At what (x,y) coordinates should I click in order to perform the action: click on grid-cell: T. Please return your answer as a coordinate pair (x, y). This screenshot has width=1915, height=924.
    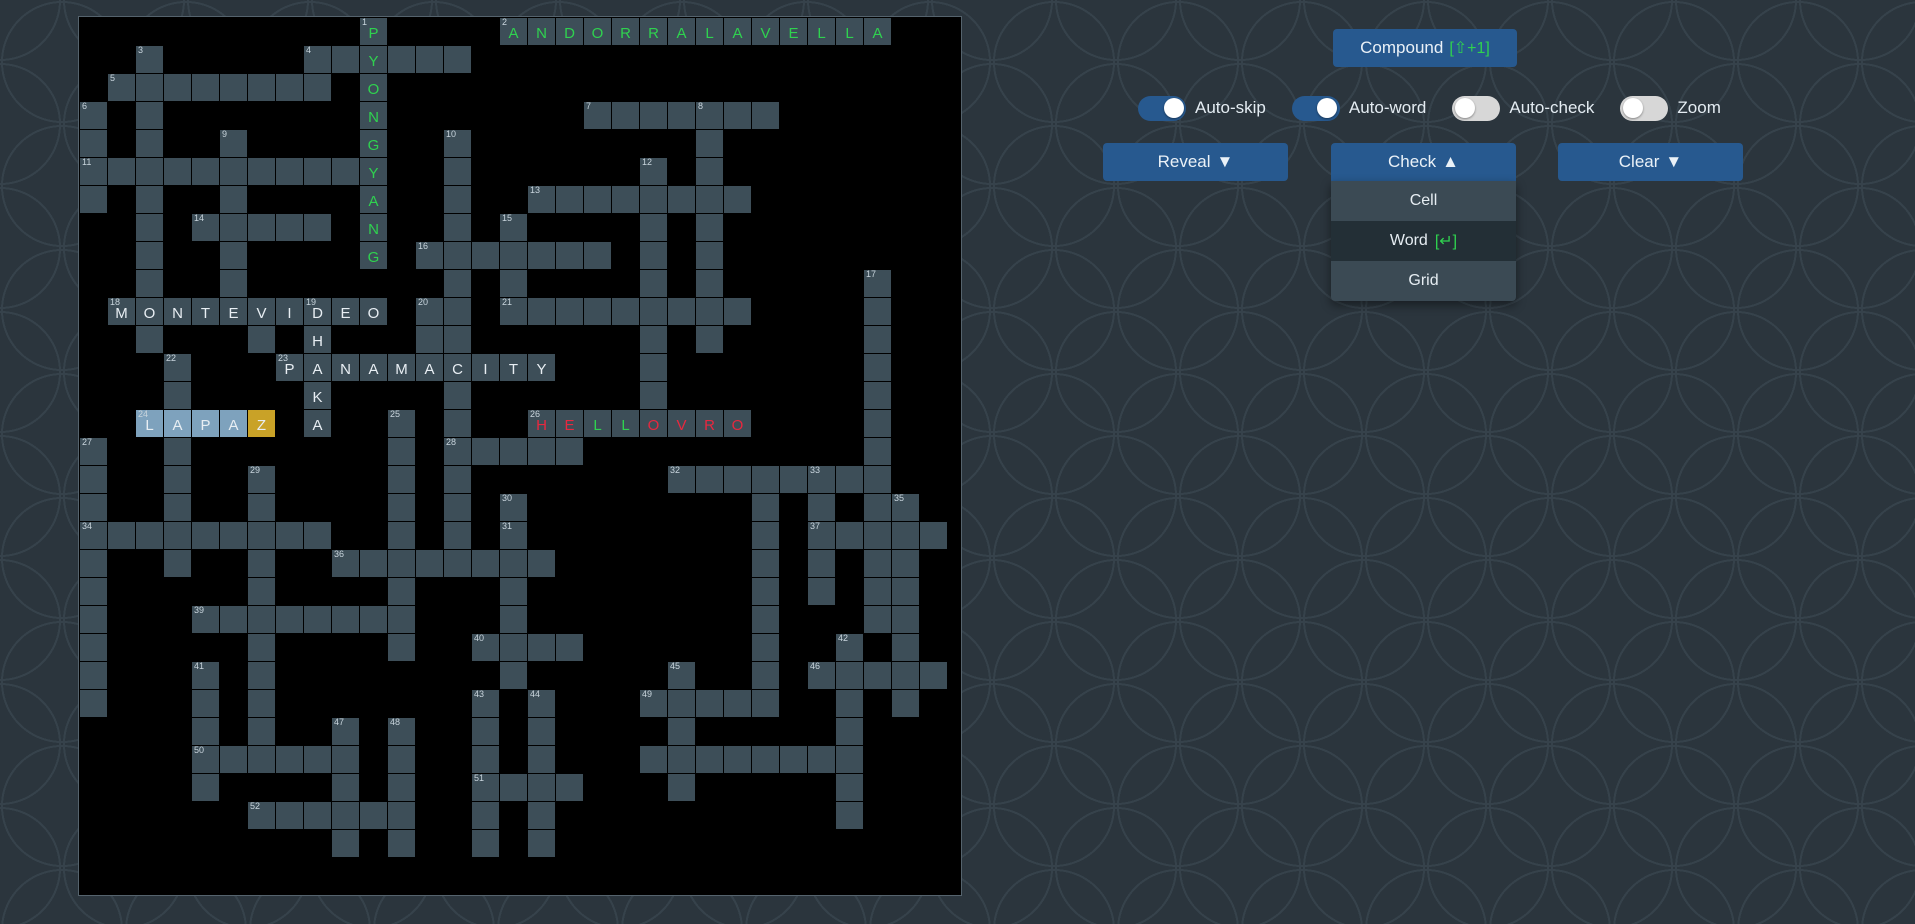
    Looking at the image, I should click on (205, 311).